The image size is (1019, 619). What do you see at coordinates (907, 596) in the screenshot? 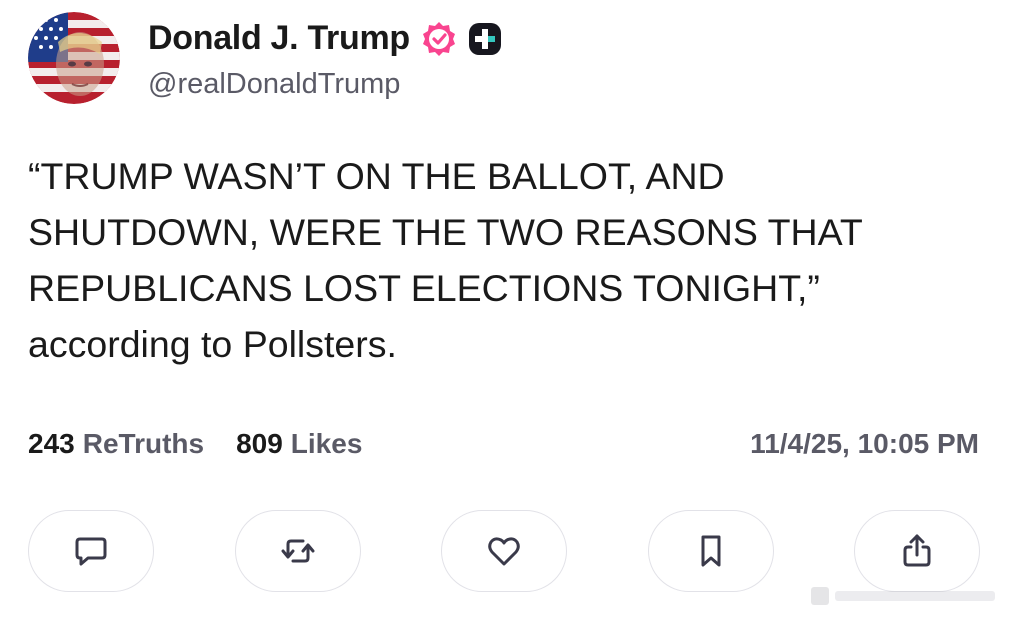
I see `watermark` at bounding box center [907, 596].